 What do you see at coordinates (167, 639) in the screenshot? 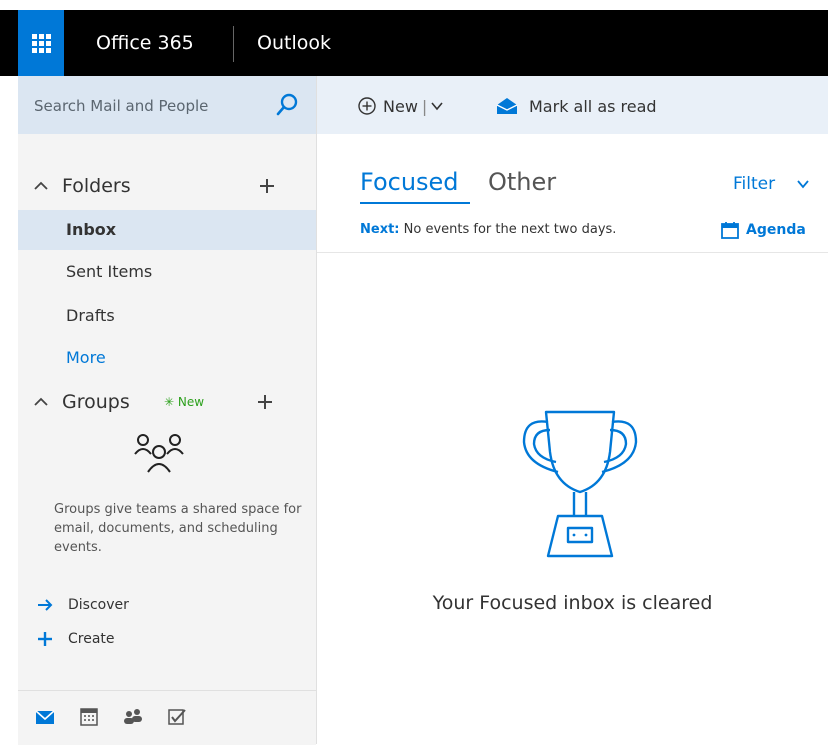
I see `create-group-link: Create` at bounding box center [167, 639].